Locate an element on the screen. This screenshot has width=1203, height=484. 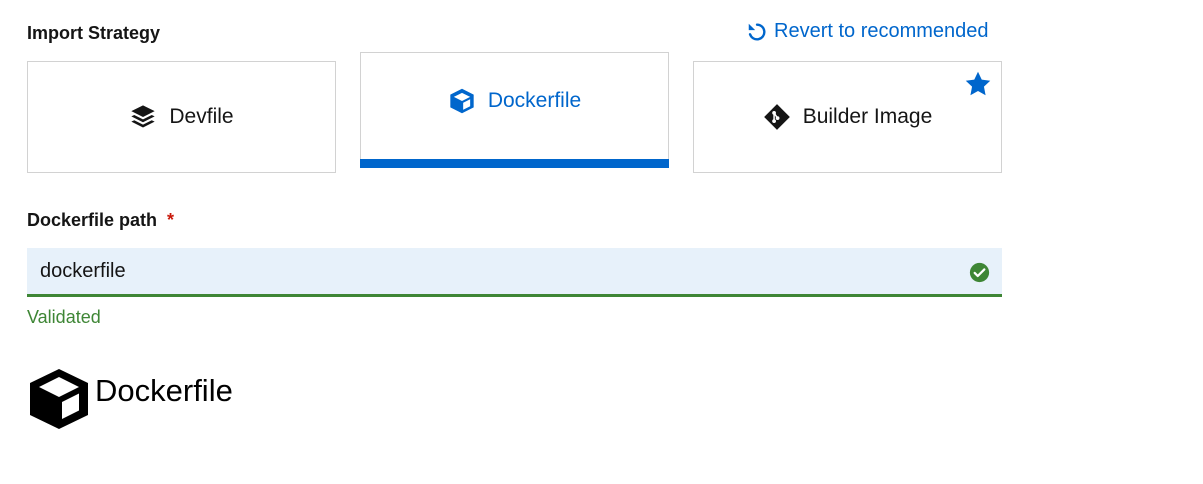
dockerfile-path-field is located at coordinates (514, 272).